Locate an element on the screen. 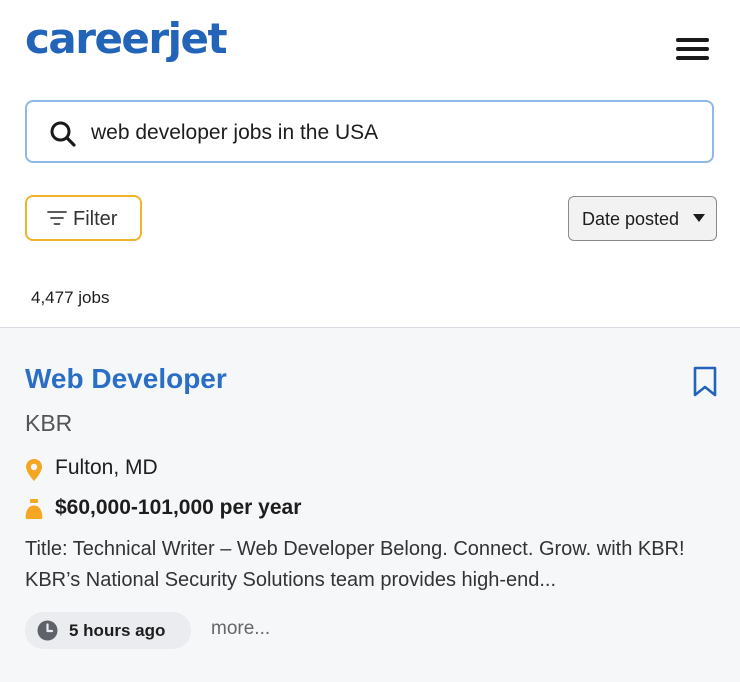 The height and width of the screenshot is (682, 740). job-count: 4,477 jobs is located at coordinates (70, 297).